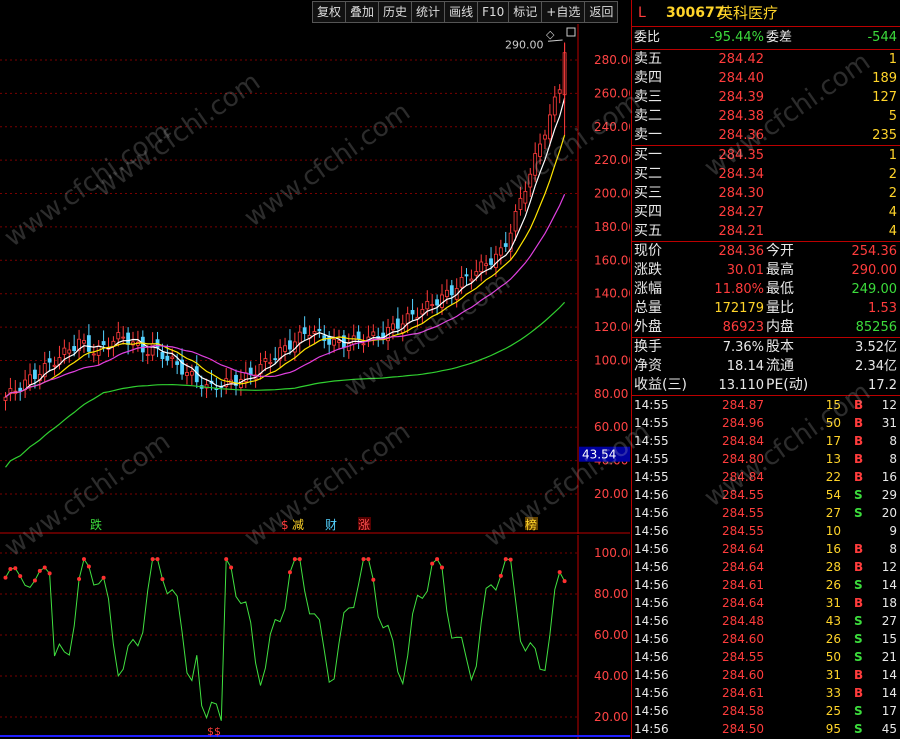 Image resolution: width=900 pixels, height=739 pixels. Describe the element at coordinates (648, 289) in the screenshot. I see `stat-label: 涨幅` at that location.